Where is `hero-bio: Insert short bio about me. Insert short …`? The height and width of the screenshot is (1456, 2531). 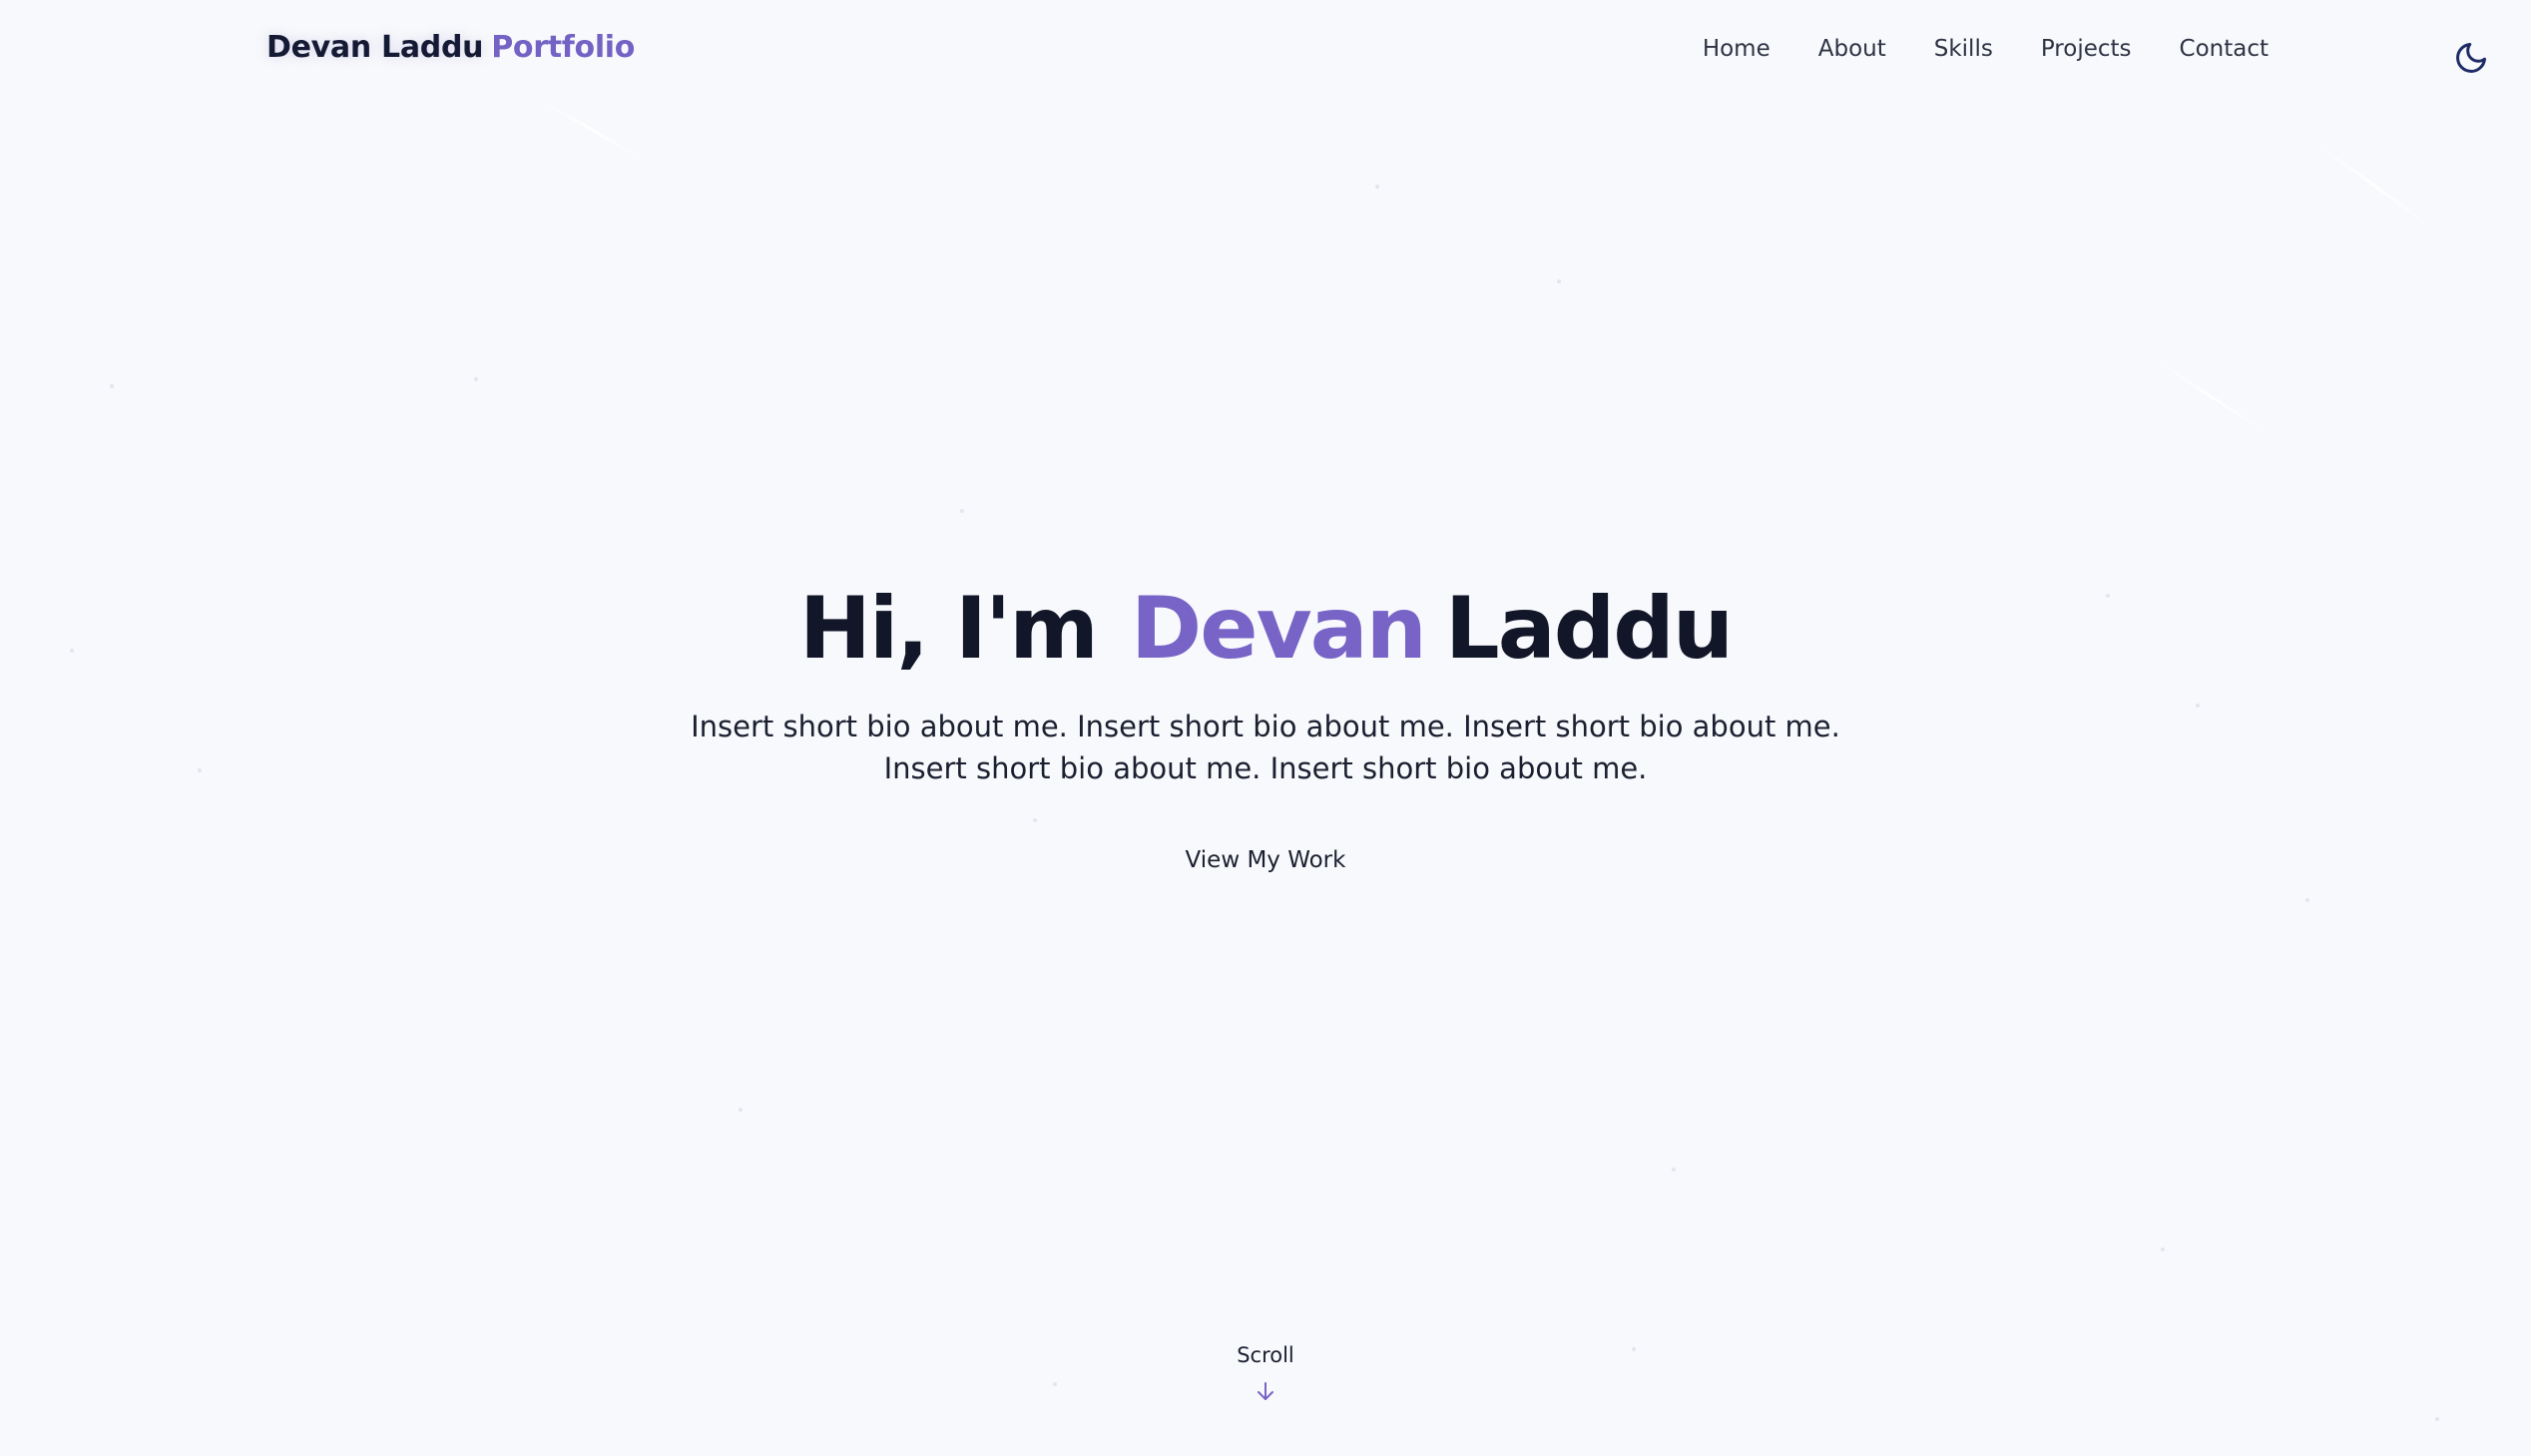 hero-bio: Insert short bio about me. Insert short … is located at coordinates (1266, 747).